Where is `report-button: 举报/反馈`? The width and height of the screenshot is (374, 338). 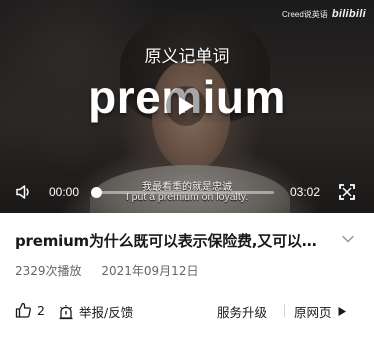 report-button: 举报/反馈 is located at coordinates (95, 311).